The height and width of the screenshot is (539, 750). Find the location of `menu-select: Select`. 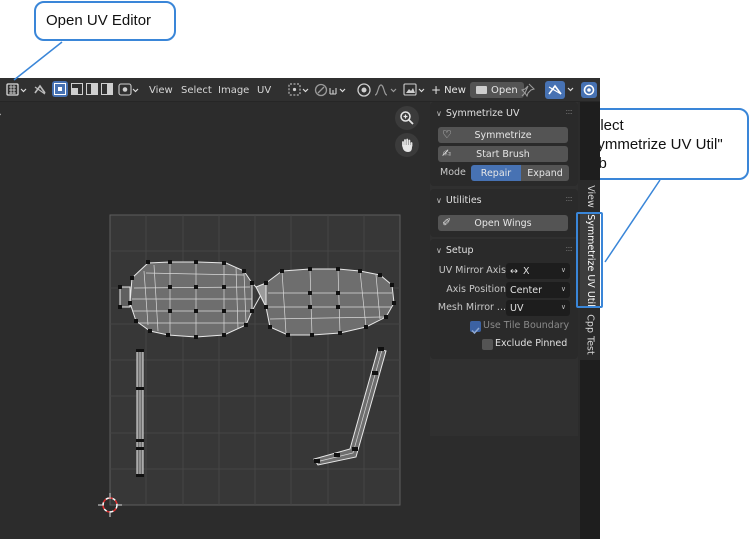

menu-select: Select is located at coordinates (196, 90).